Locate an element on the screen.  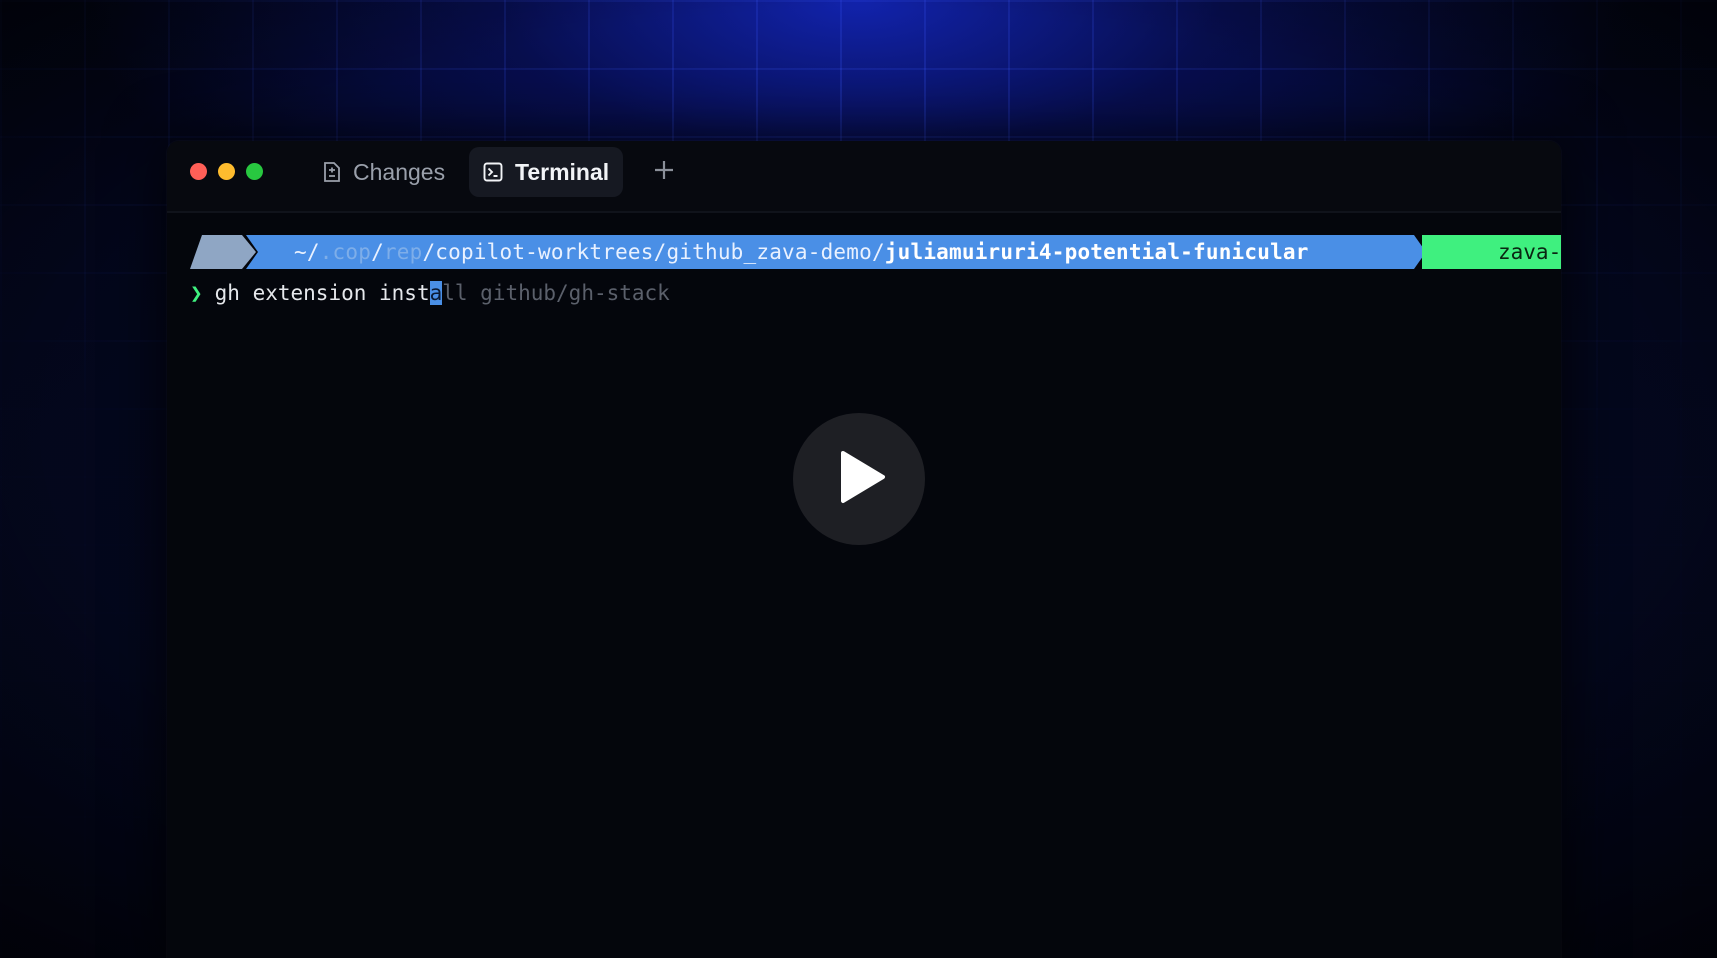
prompt-os-segment is located at coordinates (223, 252).